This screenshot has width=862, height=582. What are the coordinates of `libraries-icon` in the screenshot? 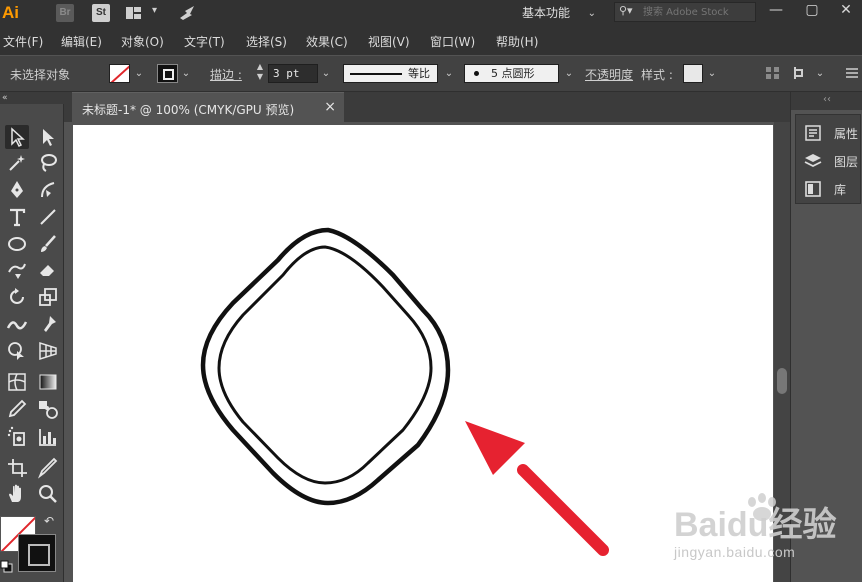 It's located at (813, 189).